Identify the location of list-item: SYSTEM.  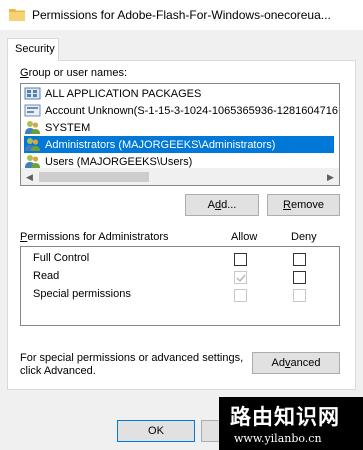
(179, 127).